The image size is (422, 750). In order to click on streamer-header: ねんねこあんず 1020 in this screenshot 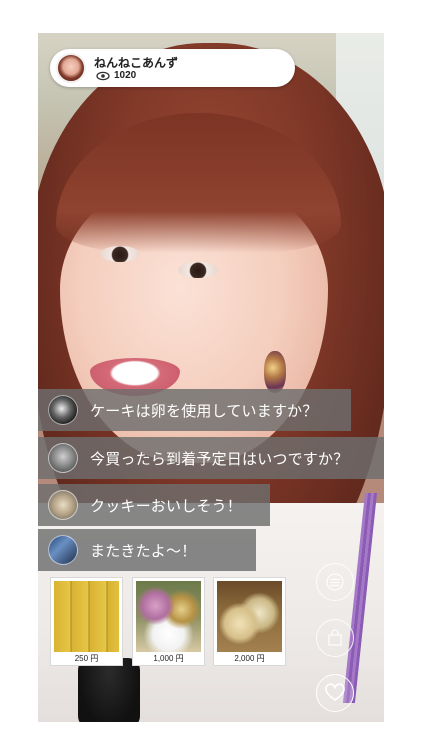, I will do `click(172, 68)`.